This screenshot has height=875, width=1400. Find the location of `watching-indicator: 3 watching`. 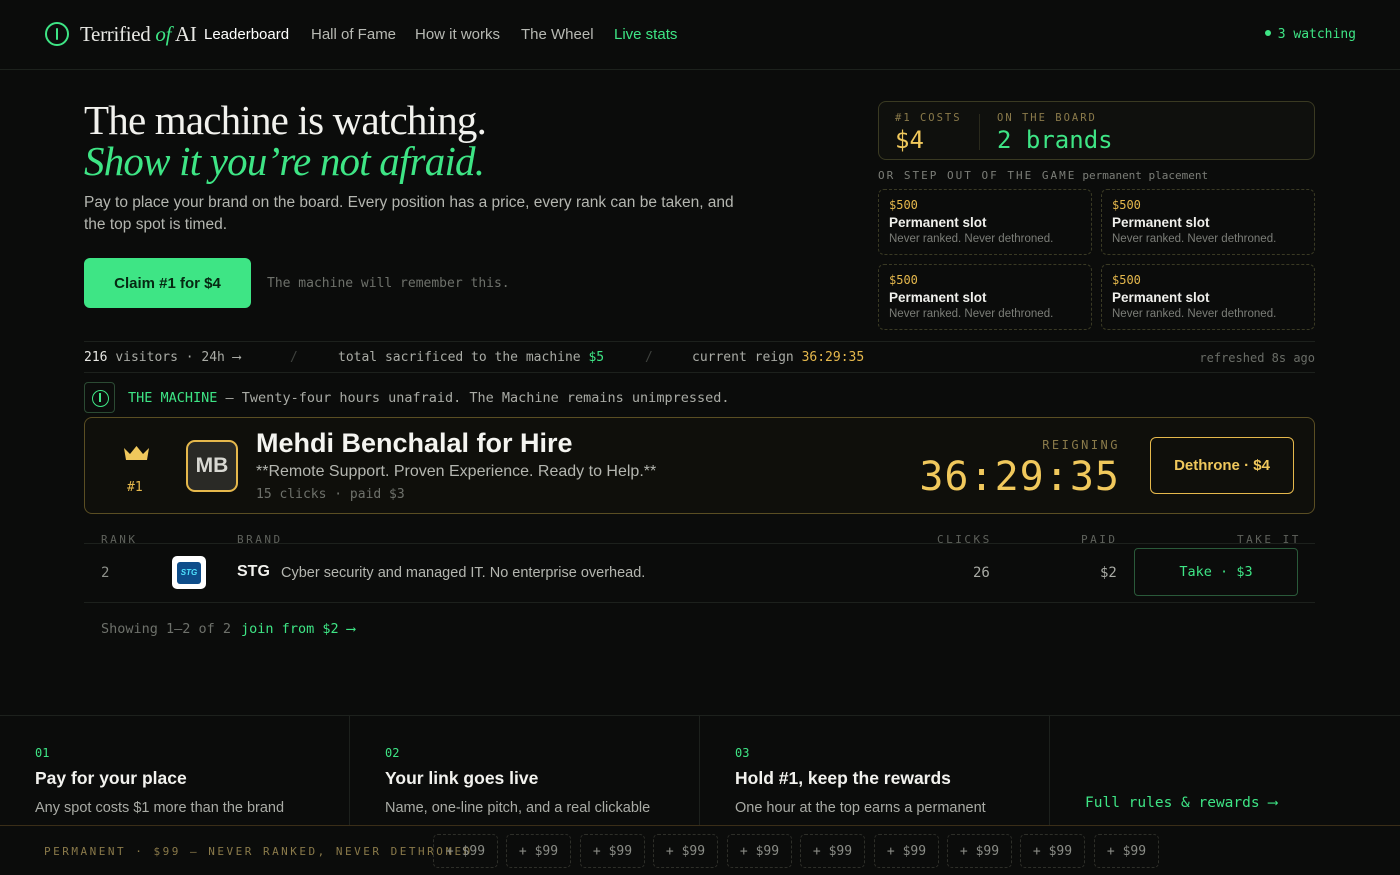

watching-indicator: 3 watching is located at coordinates (1310, 34).